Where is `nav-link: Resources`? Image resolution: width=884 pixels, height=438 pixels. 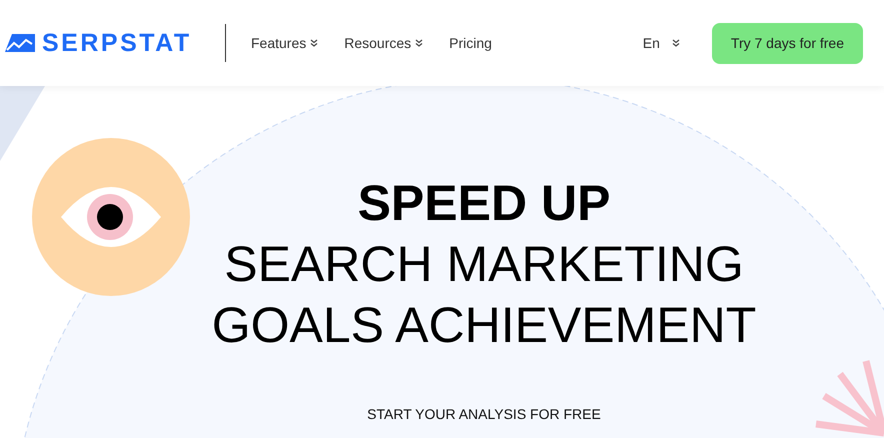 nav-link: Resources is located at coordinates (384, 43).